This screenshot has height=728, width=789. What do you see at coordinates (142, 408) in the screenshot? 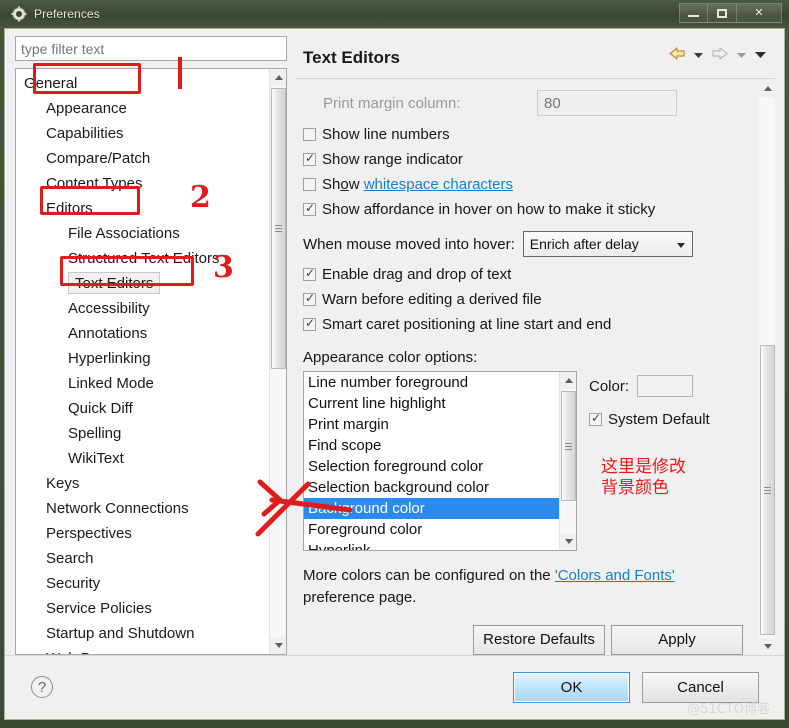
I see `sidebar-item-quick-diff: Quick Diff` at bounding box center [142, 408].